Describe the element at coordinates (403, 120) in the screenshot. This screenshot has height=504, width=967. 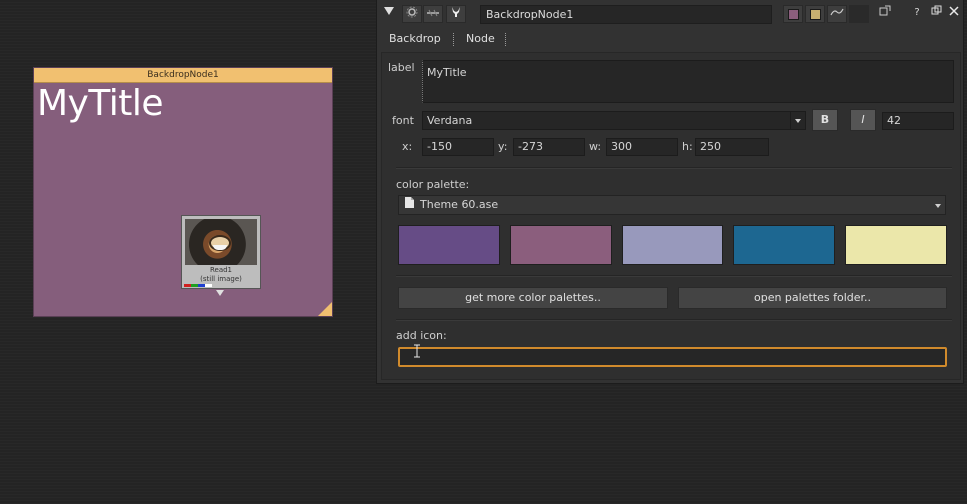
I see `font-label: font` at that location.